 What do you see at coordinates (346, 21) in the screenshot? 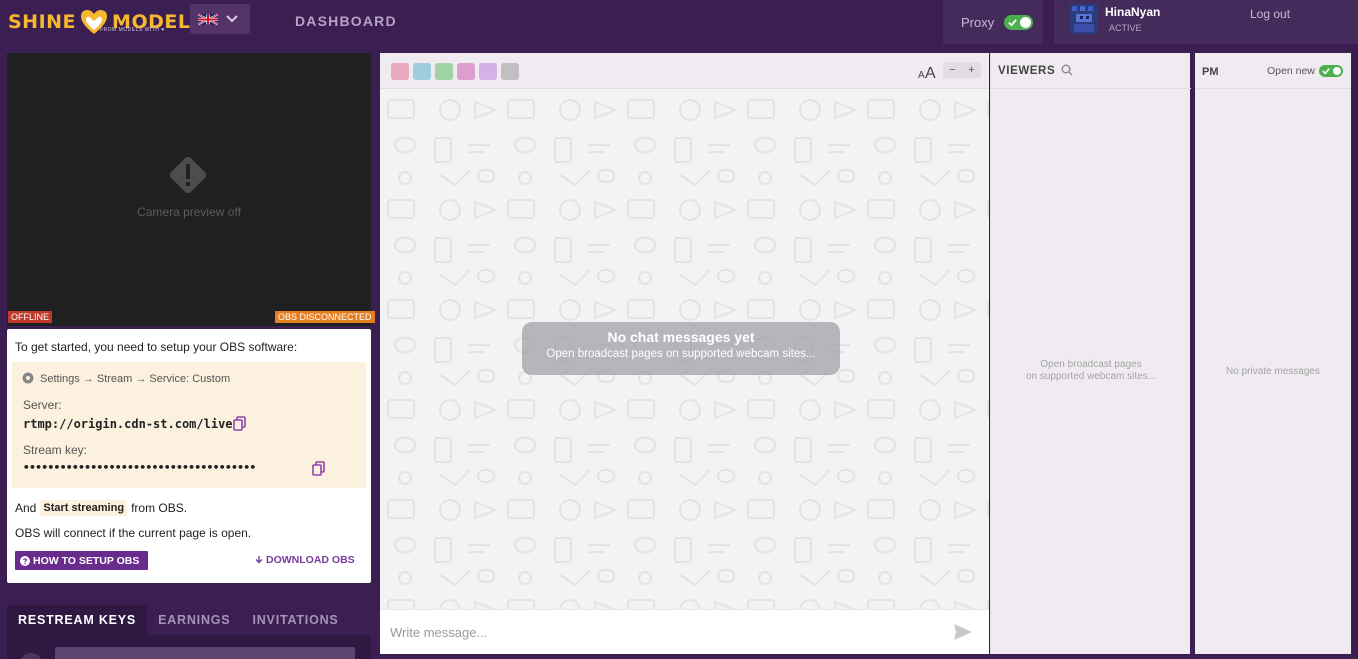
I see `dashboard-nav-link: DASHBOARD` at bounding box center [346, 21].